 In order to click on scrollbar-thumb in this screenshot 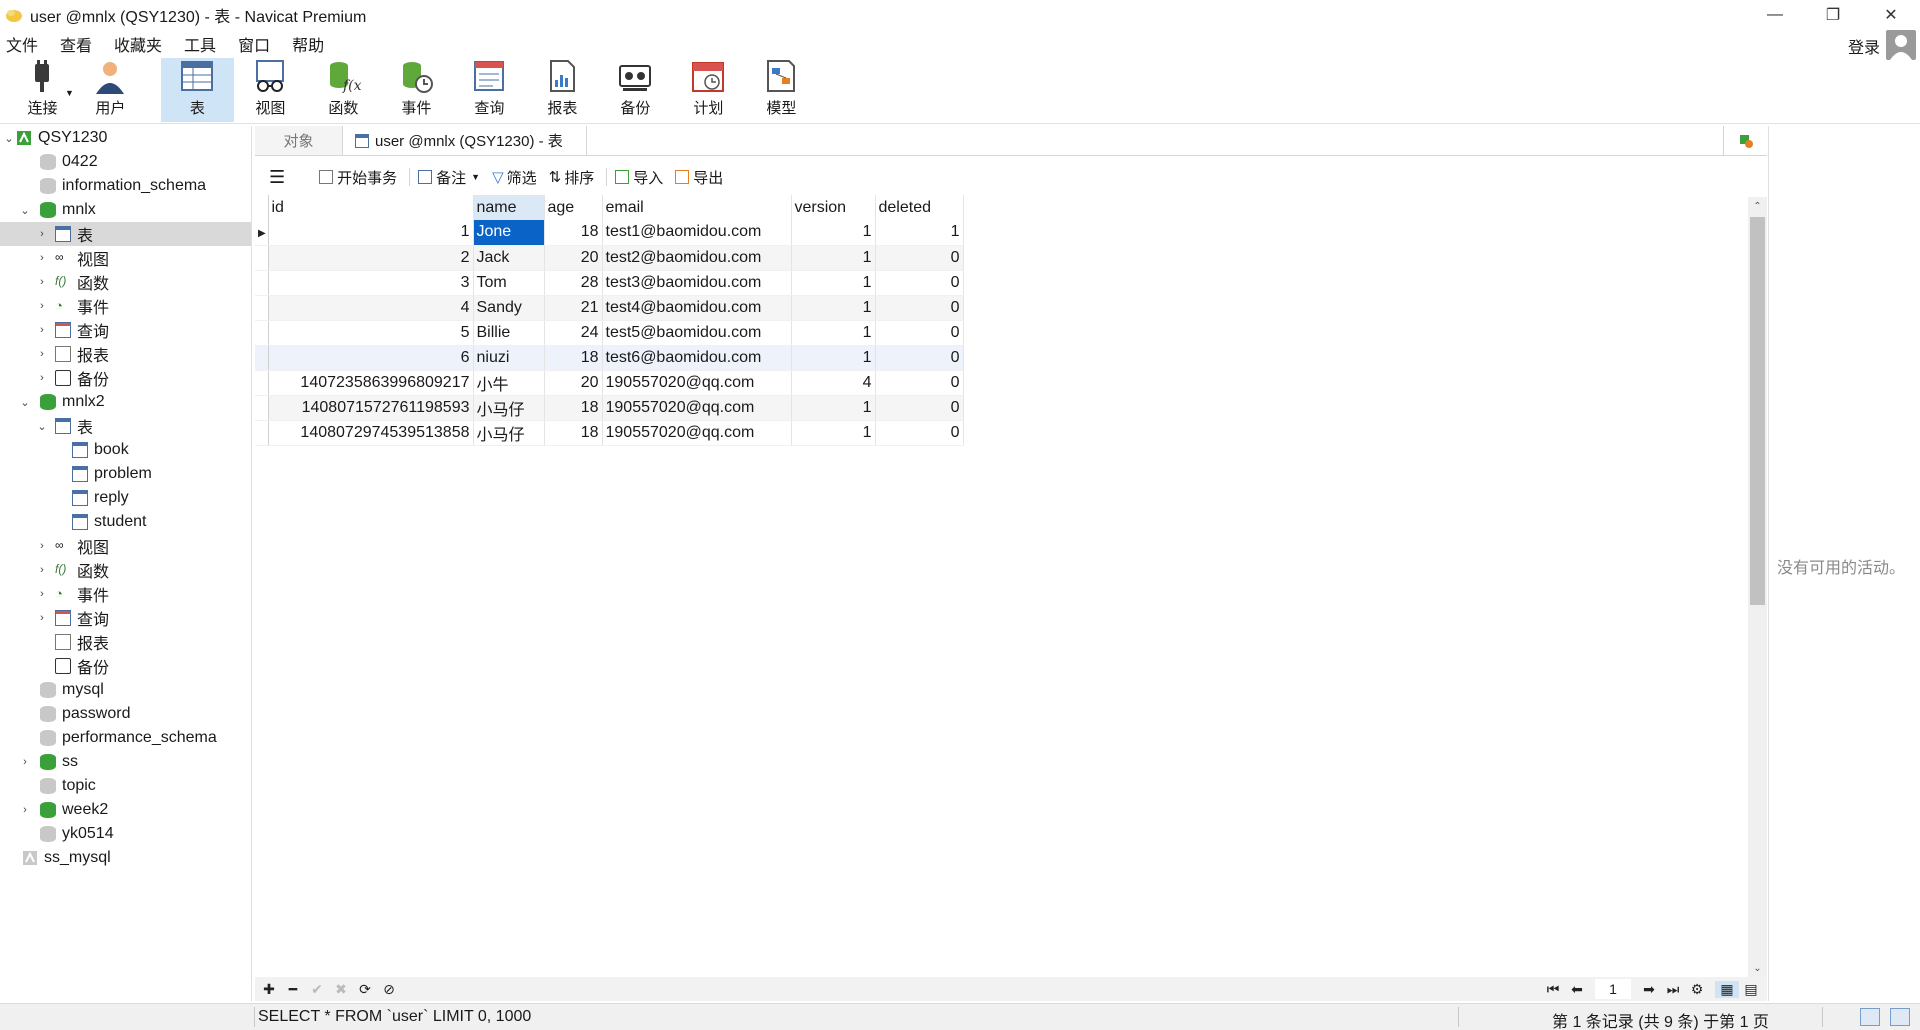, I will do `click(1757, 411)`.